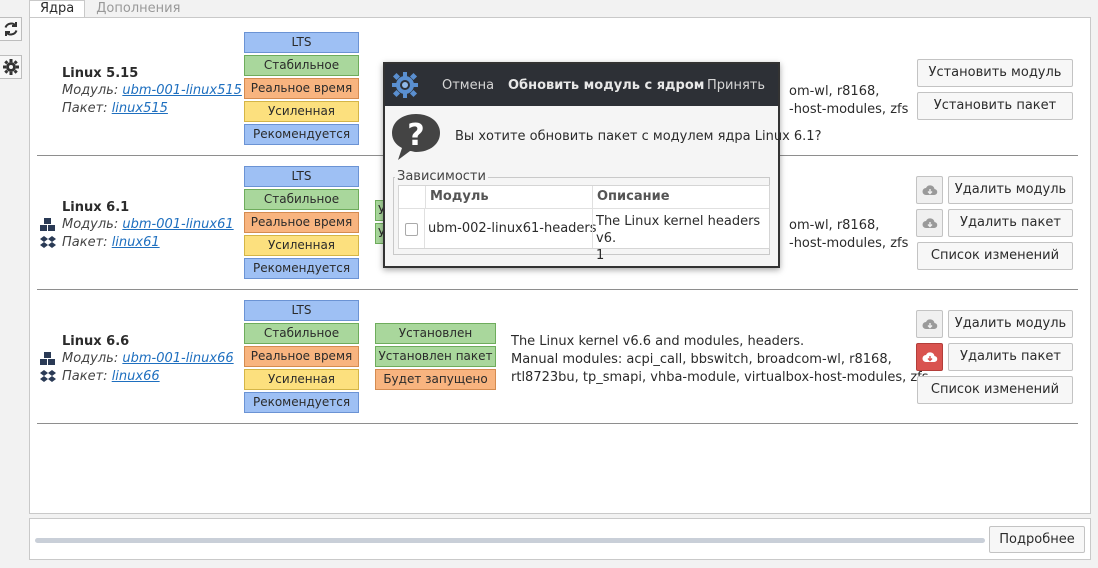  I want to click on status-package-installed: Установлен пакет, so click(435, 356).